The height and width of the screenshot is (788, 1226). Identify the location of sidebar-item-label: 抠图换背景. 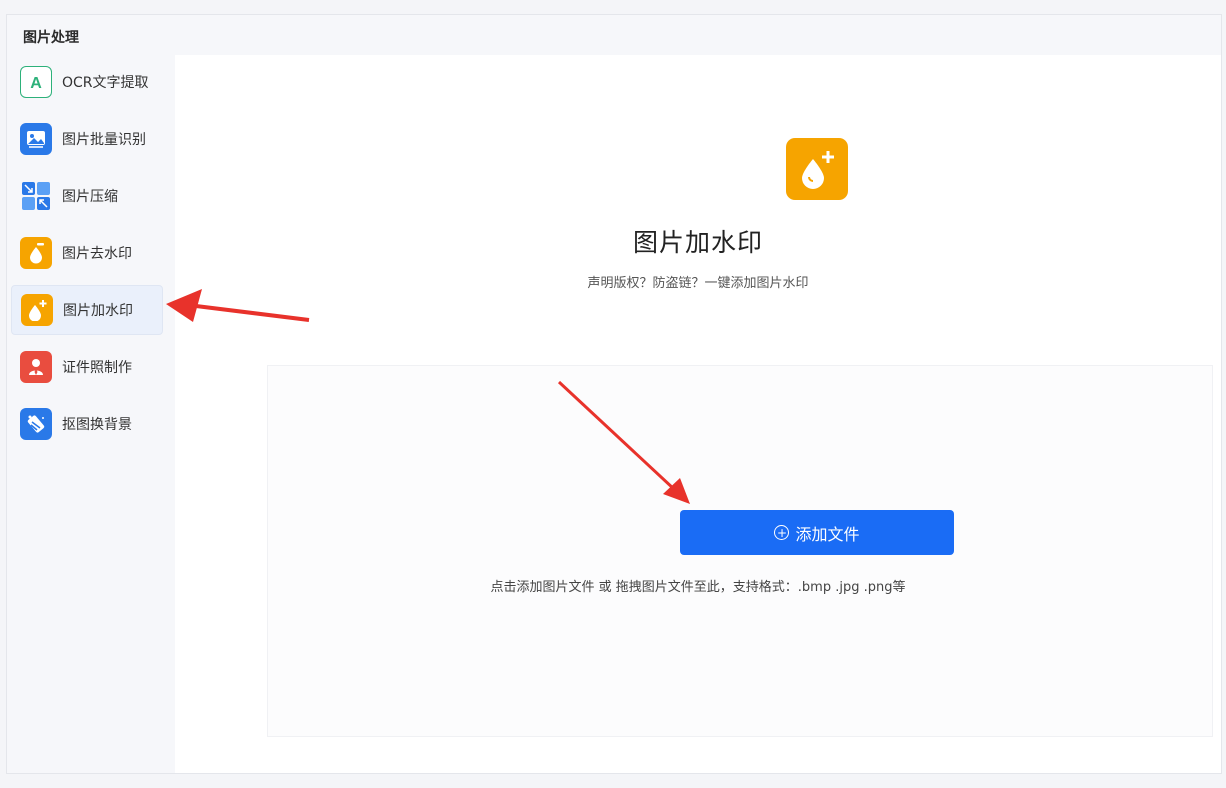
(97, 425).